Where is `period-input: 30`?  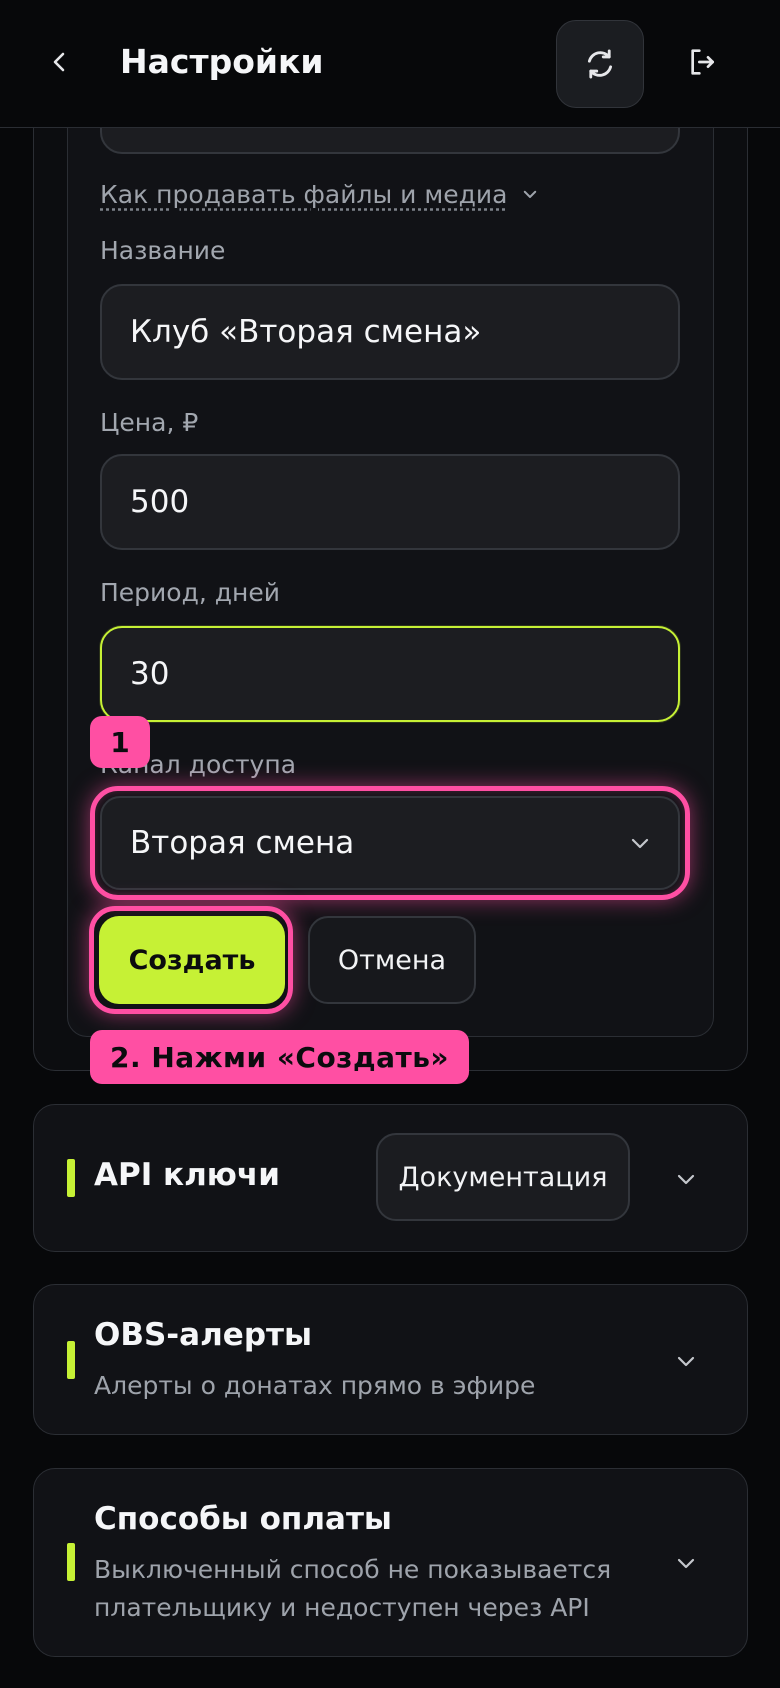 period-input: 30 is located at coordinates (390, 674).